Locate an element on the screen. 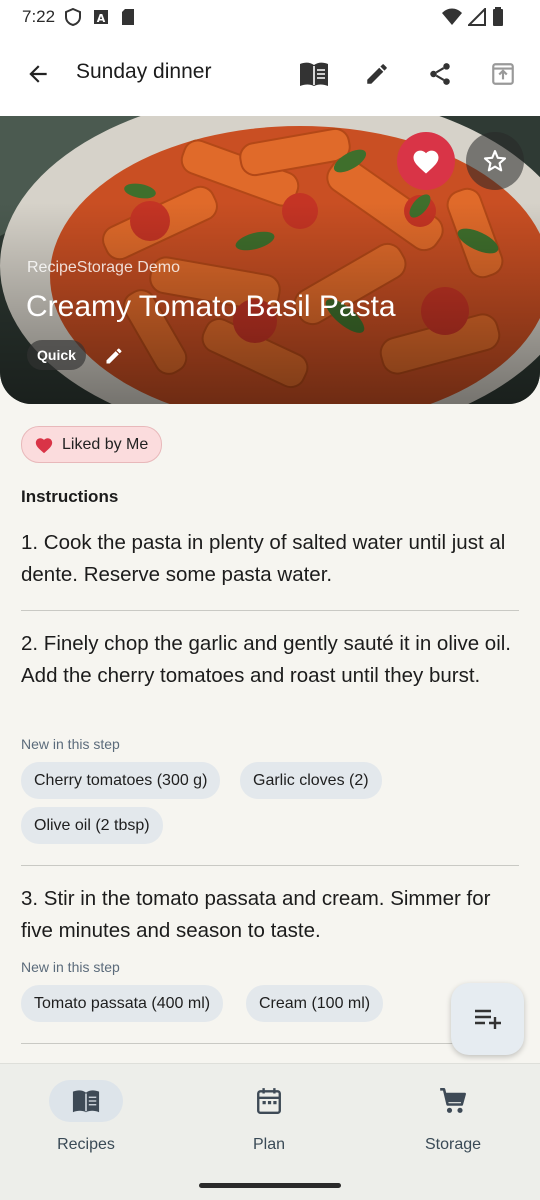 The image size is (540, 1200). back-button is located at coordinates (38, 74).